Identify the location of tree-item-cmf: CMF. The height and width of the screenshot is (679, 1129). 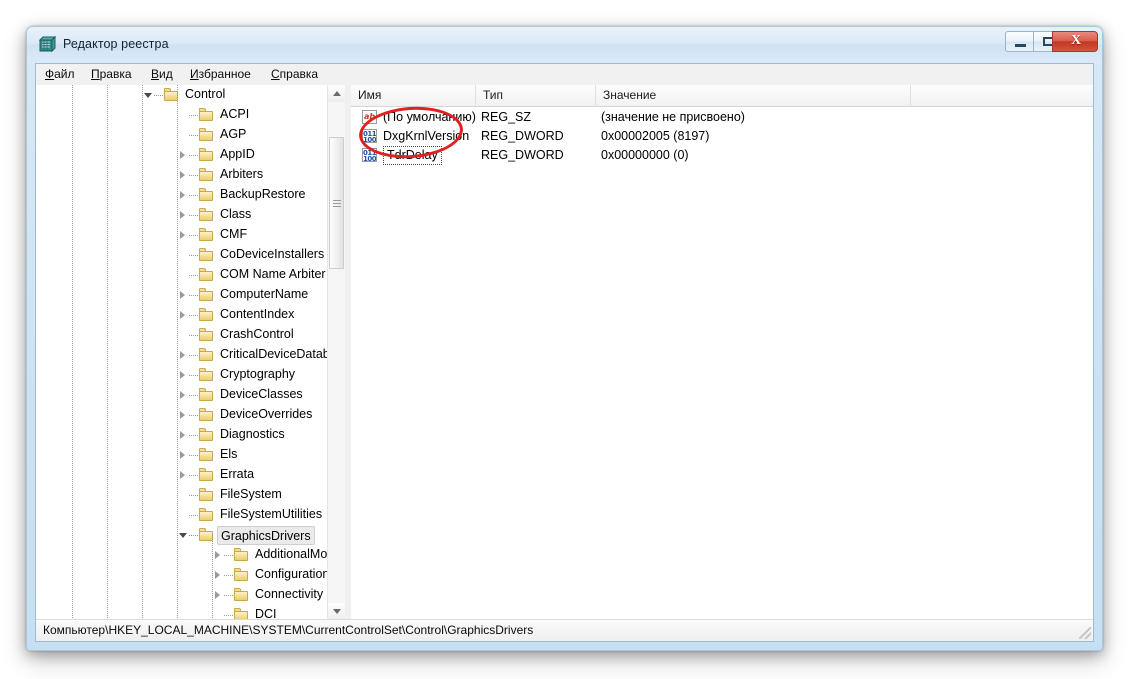
(181, 235).